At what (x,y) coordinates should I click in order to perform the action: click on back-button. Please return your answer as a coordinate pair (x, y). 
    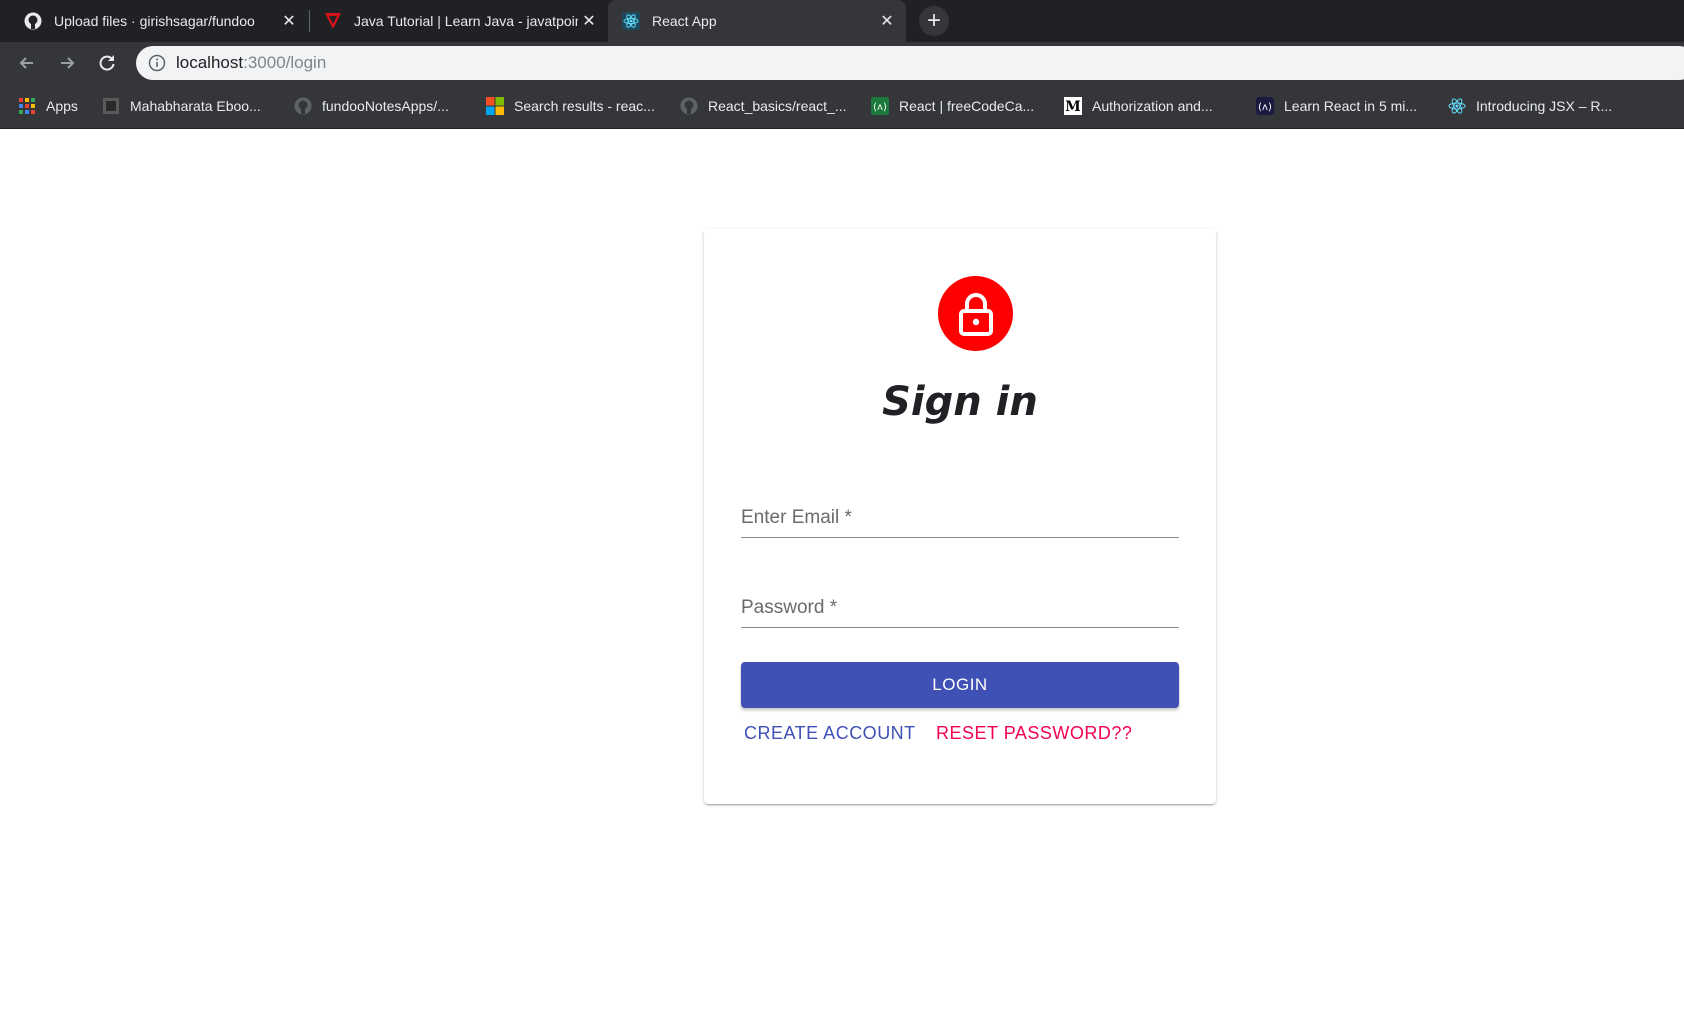
    Looking at the image, I should click on (27, 63).